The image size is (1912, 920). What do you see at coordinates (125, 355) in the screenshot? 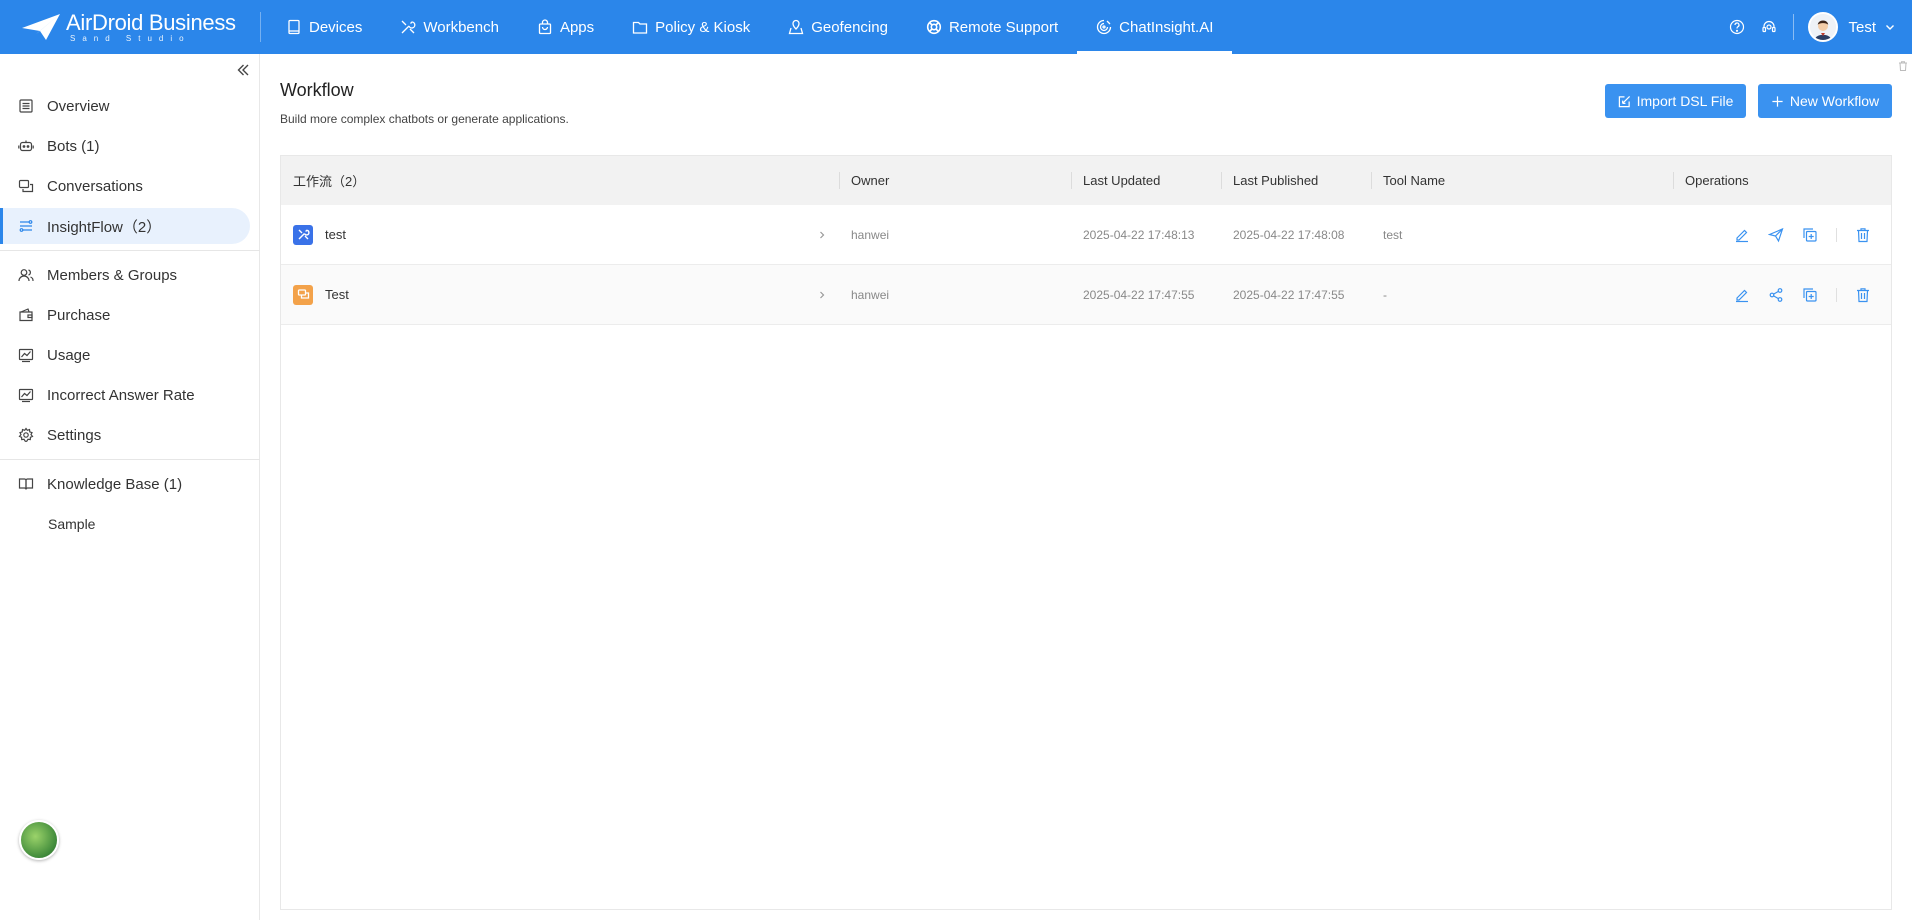
I see `sidebar-item-usage: Usage` at bounding box center [125, 355].